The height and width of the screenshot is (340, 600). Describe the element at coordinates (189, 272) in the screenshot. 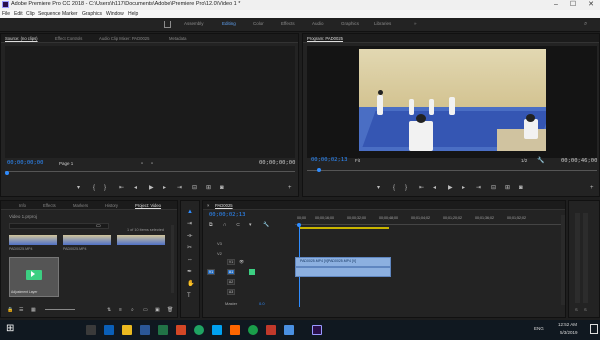

I see `pen-tool-icon: ✒` at that location.